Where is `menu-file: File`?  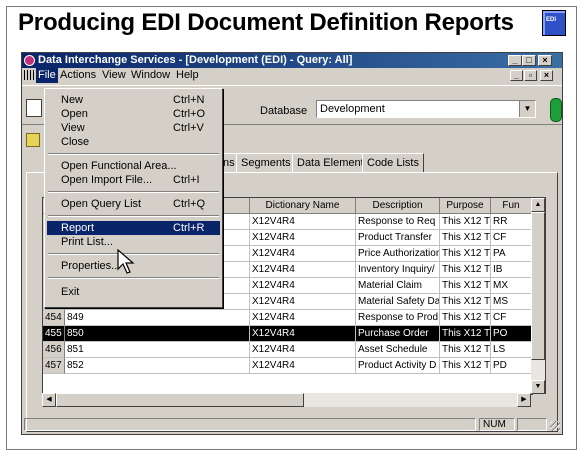
menu-file: File is located at coordinates (47, 75).